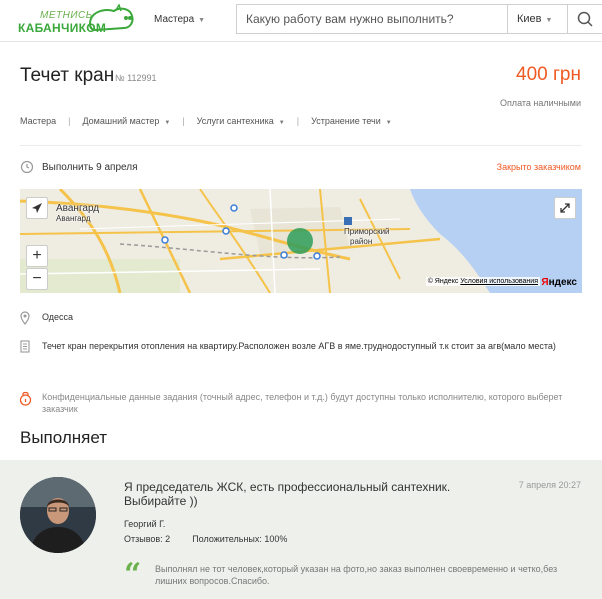  I want to click on search-button, so click(584, 19).